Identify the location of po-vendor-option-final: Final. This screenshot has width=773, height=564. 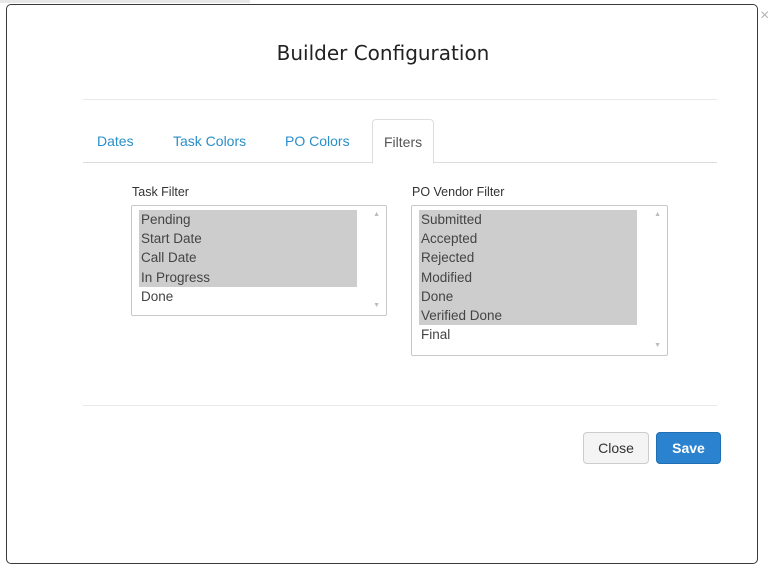
(528, 334).